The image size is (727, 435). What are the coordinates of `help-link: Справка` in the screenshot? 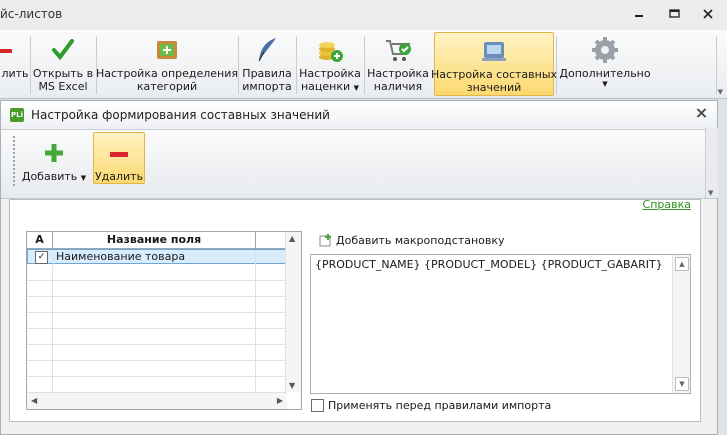 It's located at (667, 204).